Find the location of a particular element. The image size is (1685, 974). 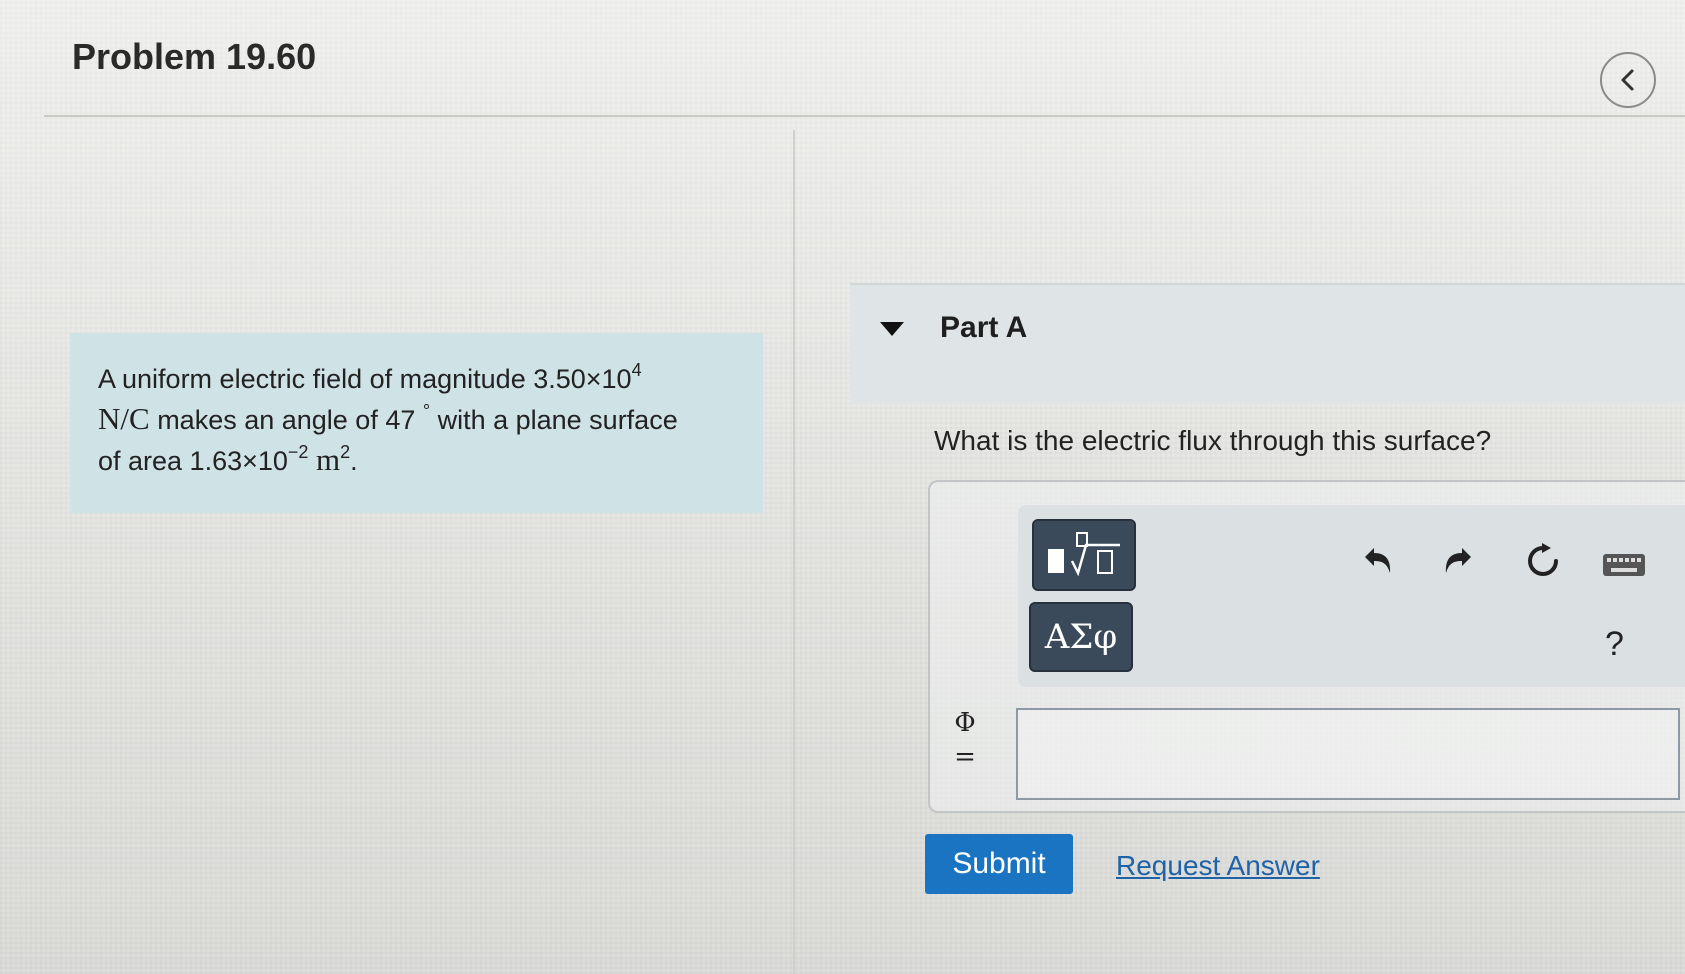

field-unit: N/C is located at coordinates (124, 418).